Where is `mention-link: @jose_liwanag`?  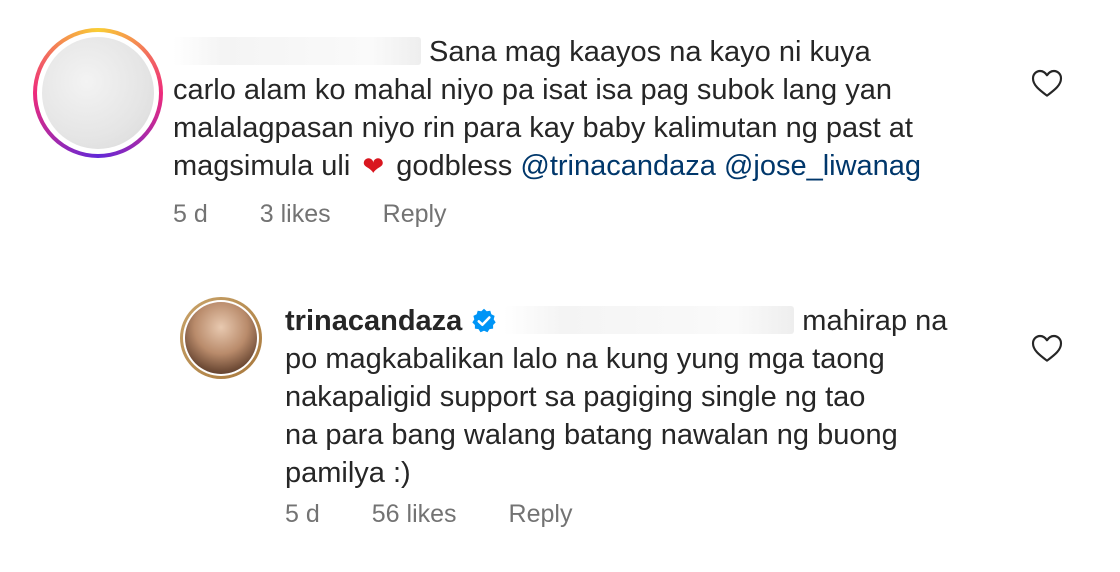 mention-link: @jose_liwanag is located at coordinates (822, 166).